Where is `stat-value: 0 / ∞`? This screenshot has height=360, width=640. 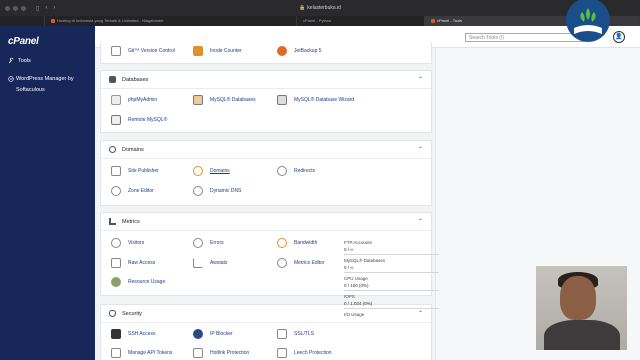
stat-value: 0 / ∞ is located at coordinates (349, 249).